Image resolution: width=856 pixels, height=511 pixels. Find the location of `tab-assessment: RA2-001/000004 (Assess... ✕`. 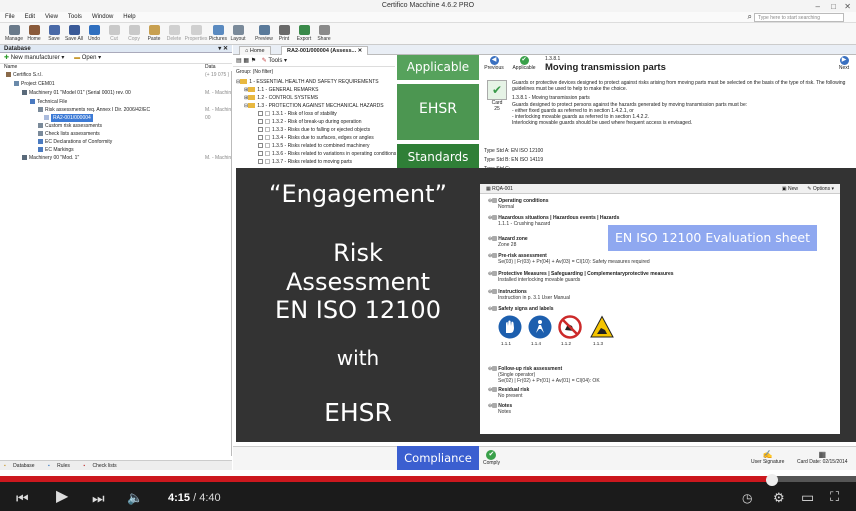

tab-assessment: RA2-001/000004 (Assess... ✕ is located at coordinates (325, 50).